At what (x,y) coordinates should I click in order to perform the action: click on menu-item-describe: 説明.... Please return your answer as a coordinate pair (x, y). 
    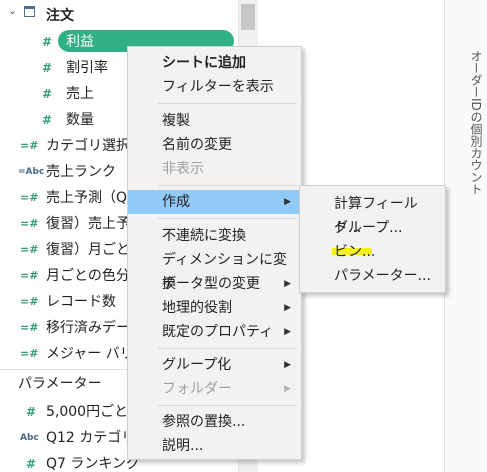
    Looking at the image, I should click on (214, 446).